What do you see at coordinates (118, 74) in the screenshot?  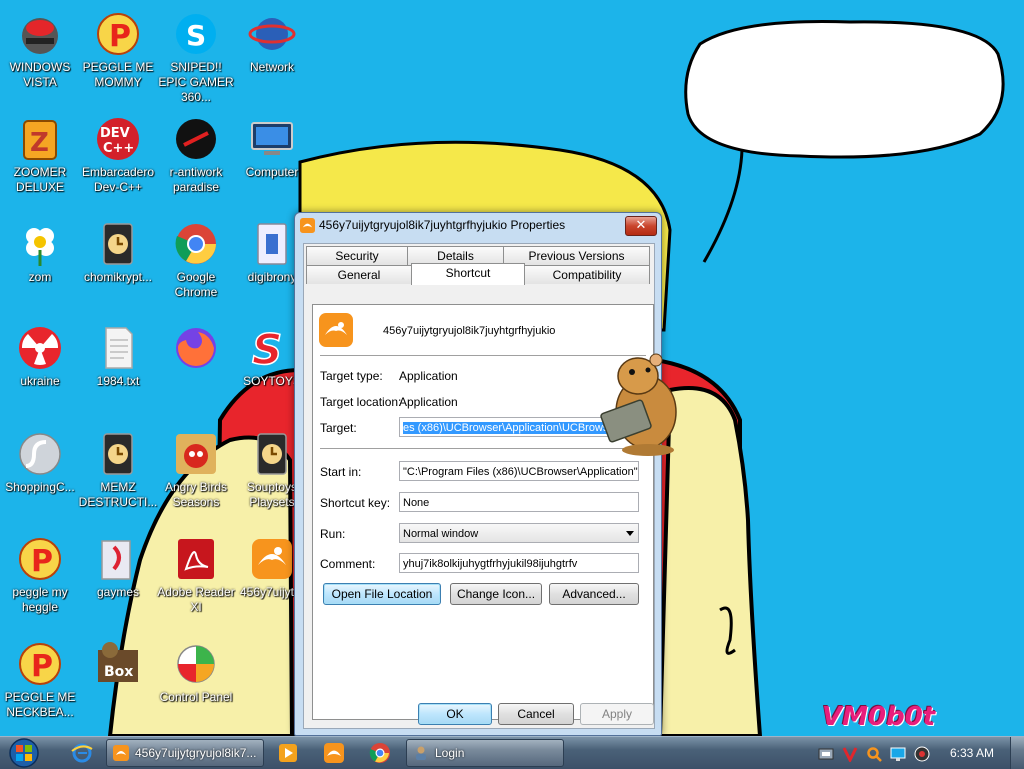 I see `desktop-icon-label: PEGGLE ME MOMMY` at bounding box center [118, 74].